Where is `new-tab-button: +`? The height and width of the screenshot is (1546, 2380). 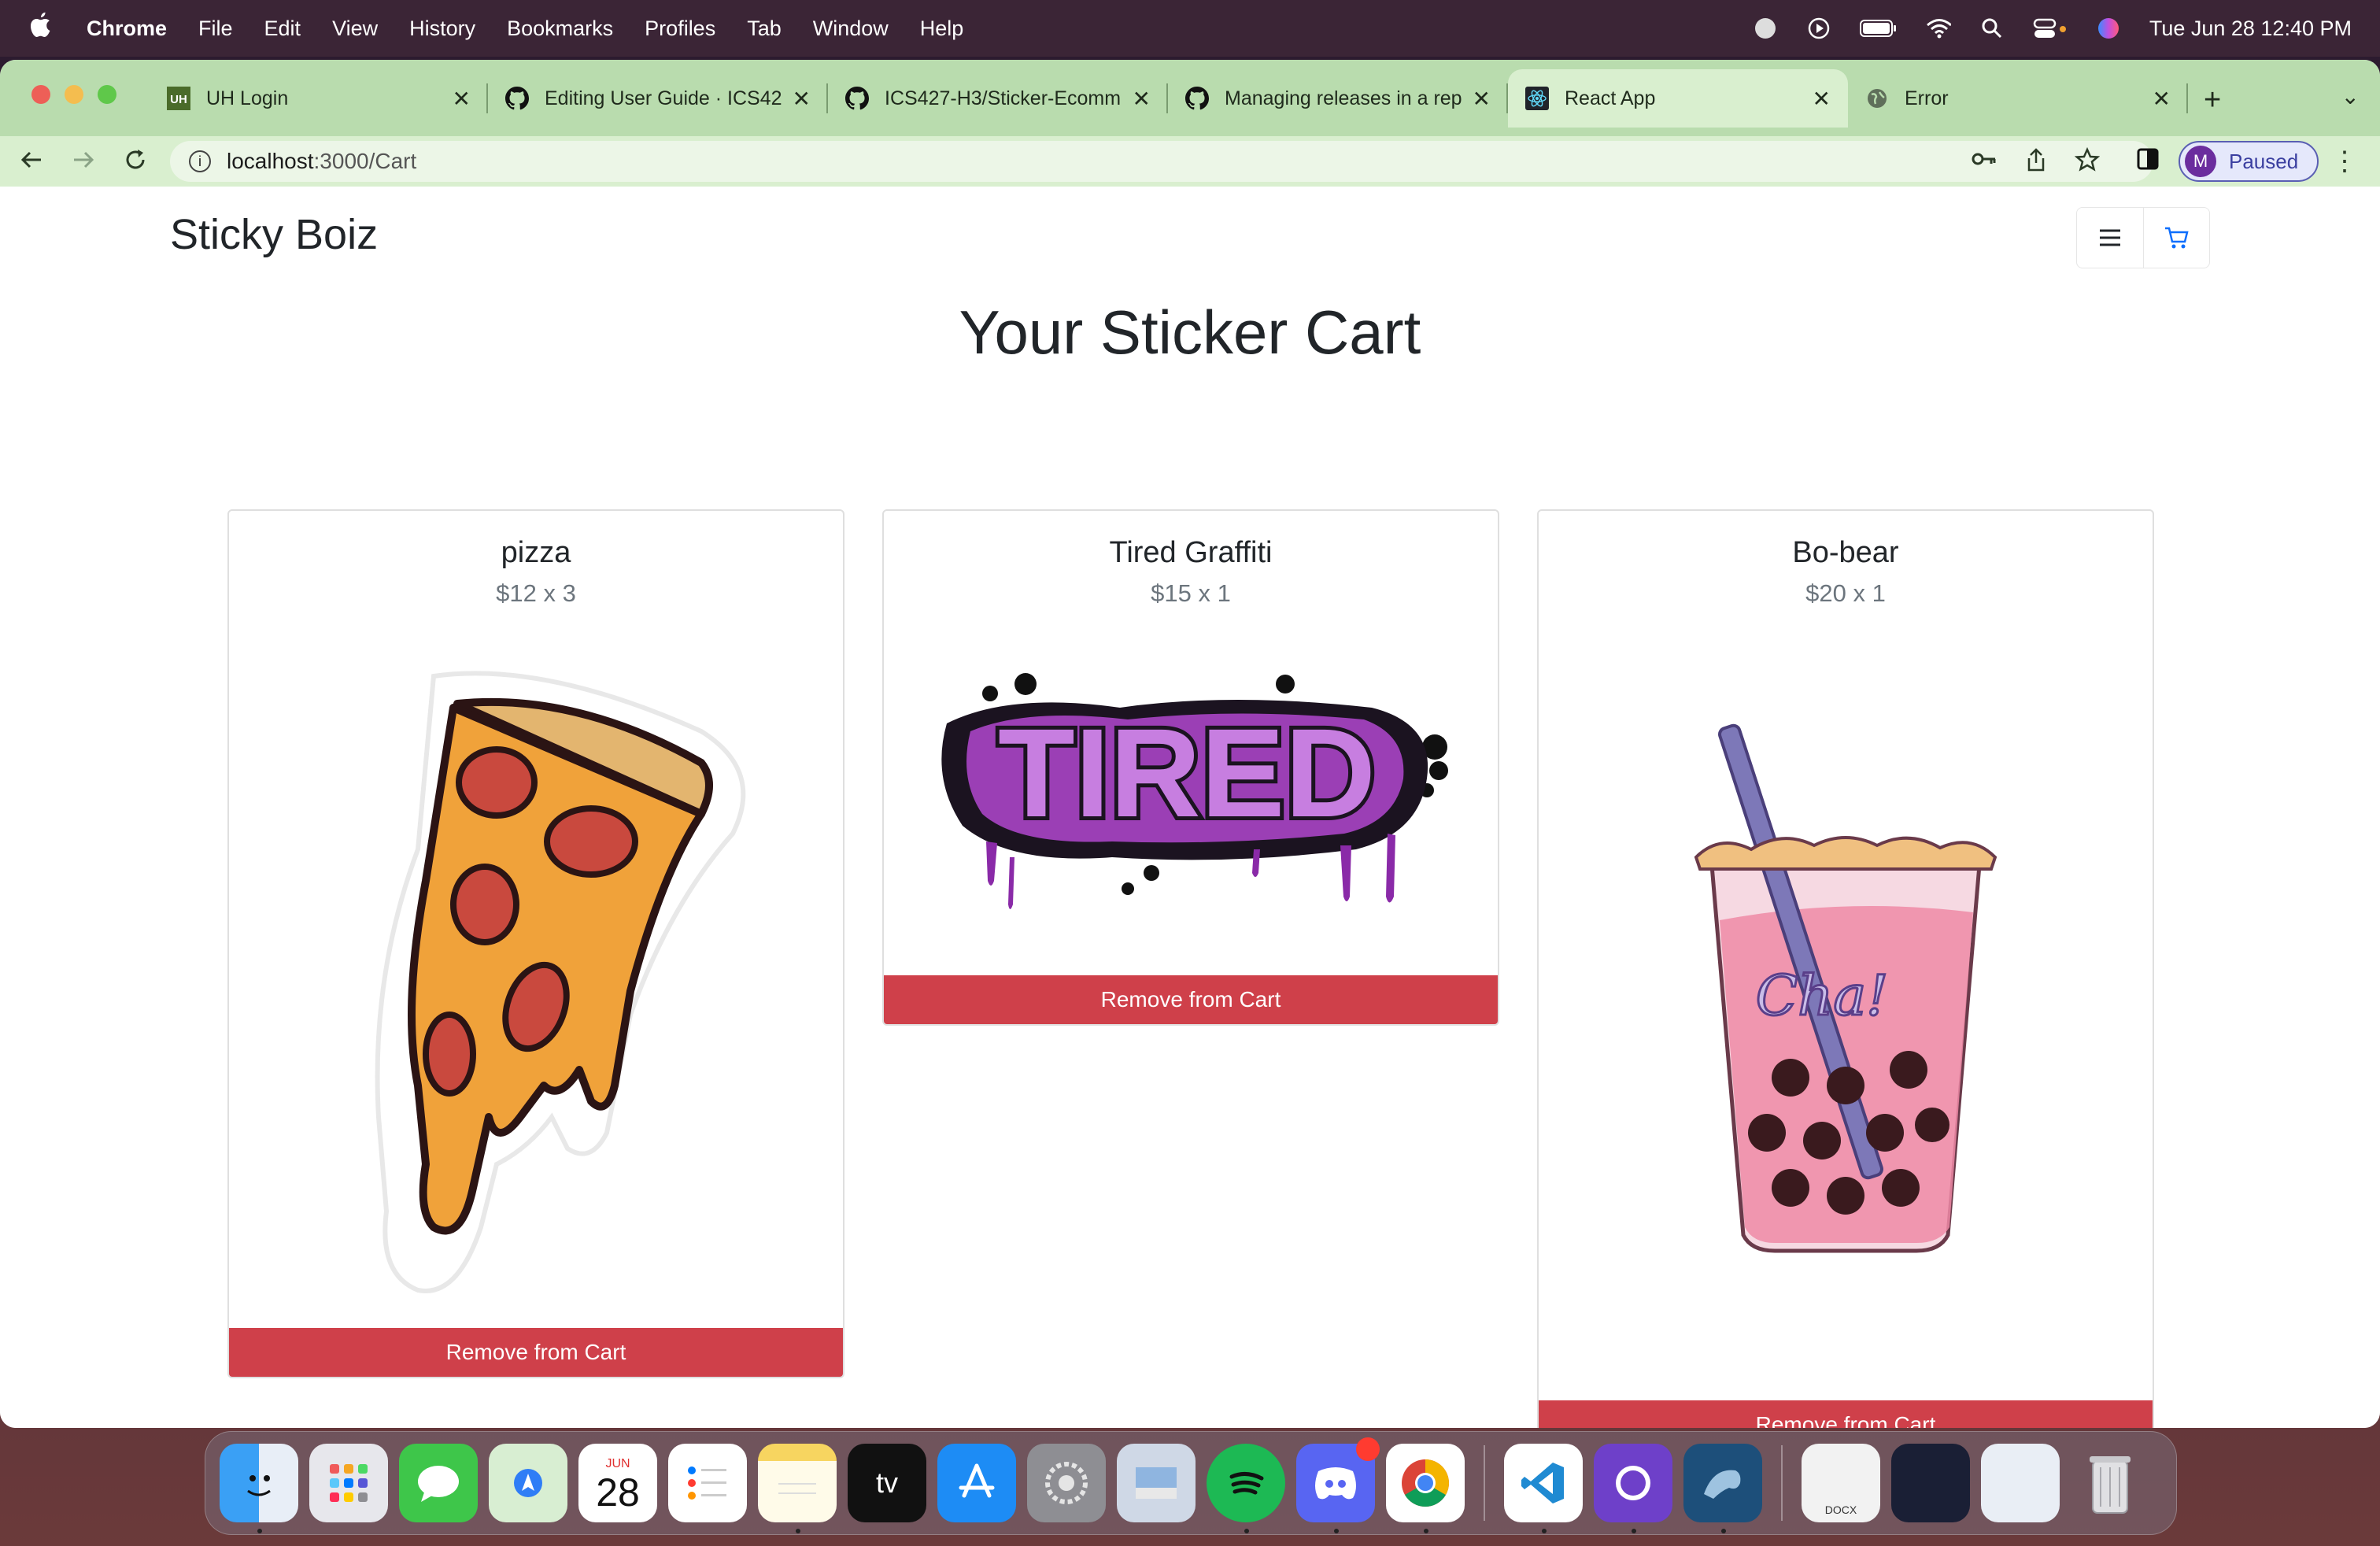
new-tab-button: + is located at coordinates (2212, 100).